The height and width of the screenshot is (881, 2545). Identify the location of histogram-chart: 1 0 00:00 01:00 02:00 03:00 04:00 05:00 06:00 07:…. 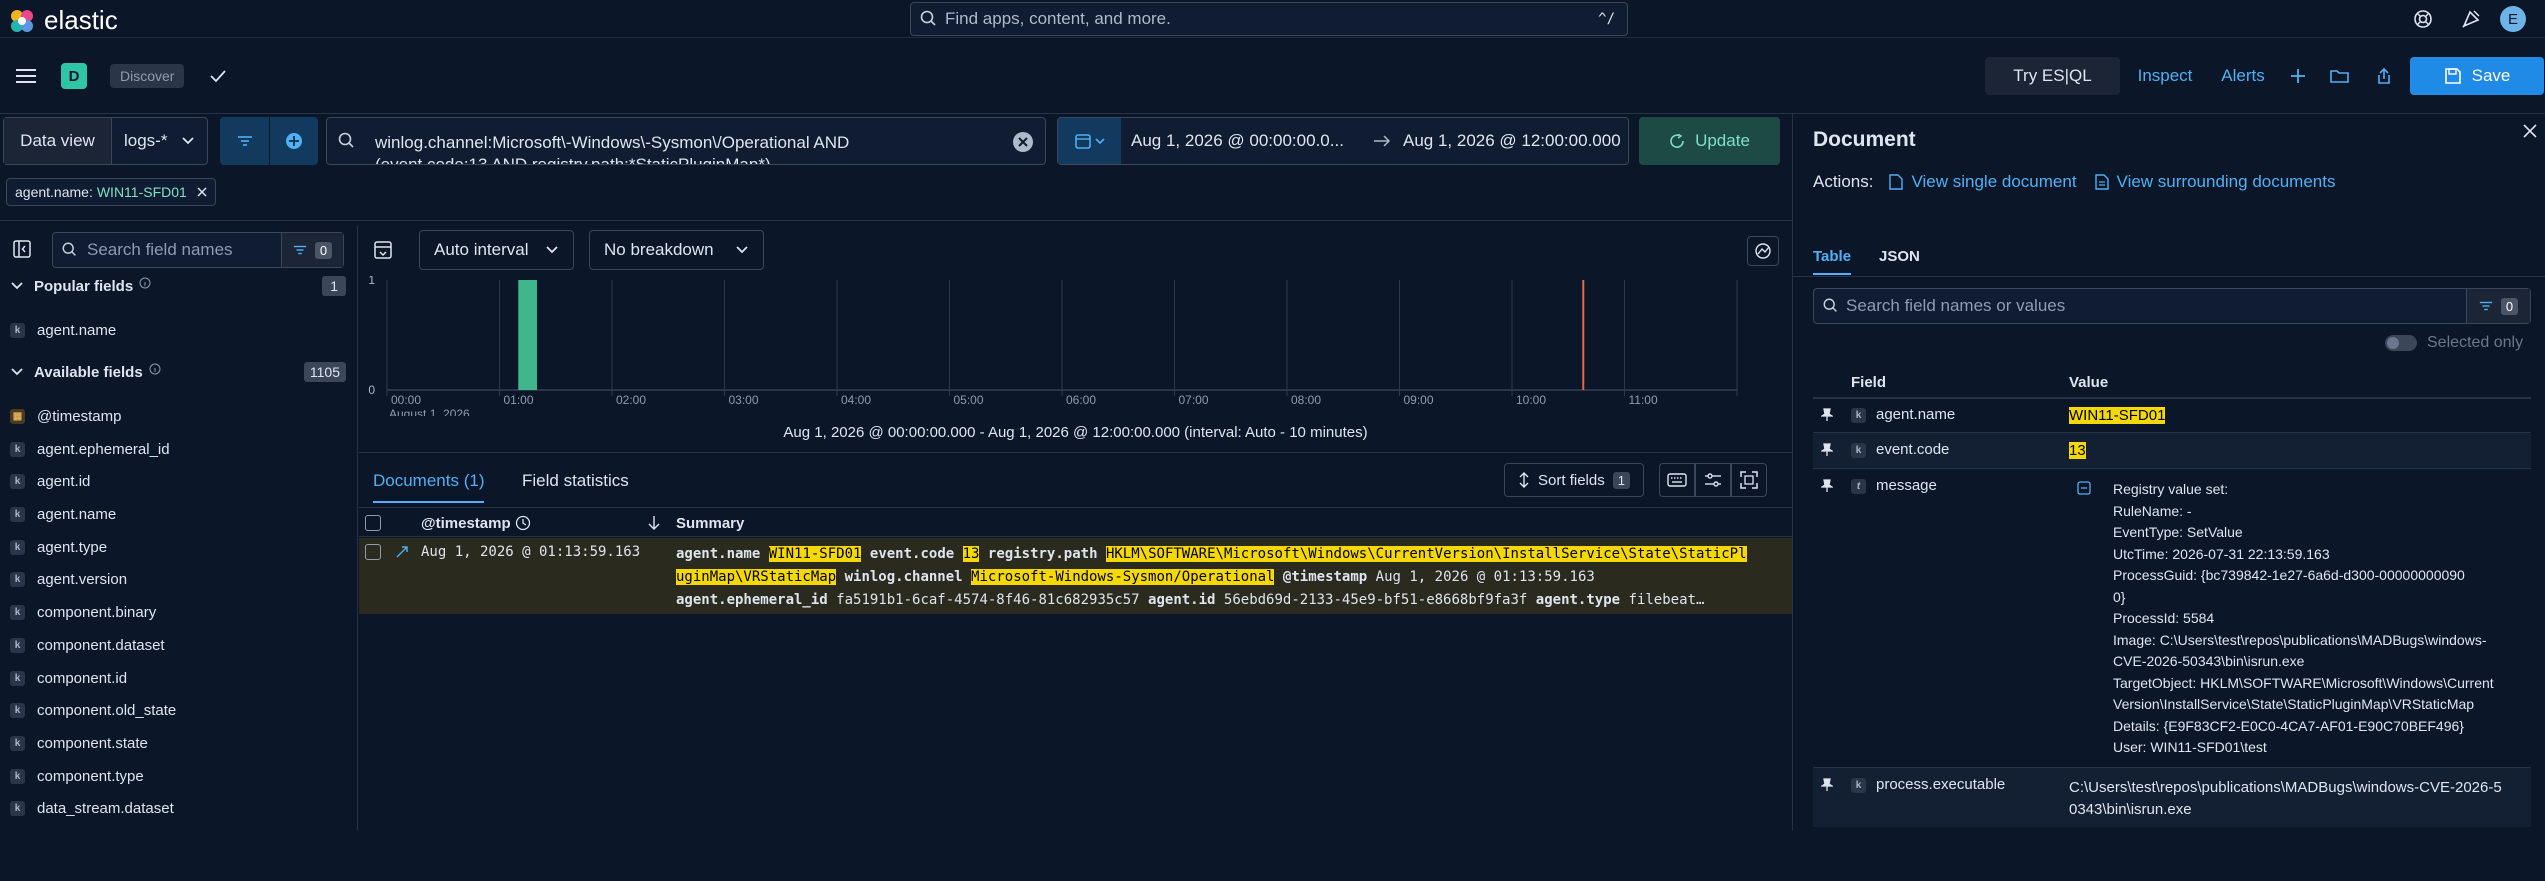
(1075, 346).